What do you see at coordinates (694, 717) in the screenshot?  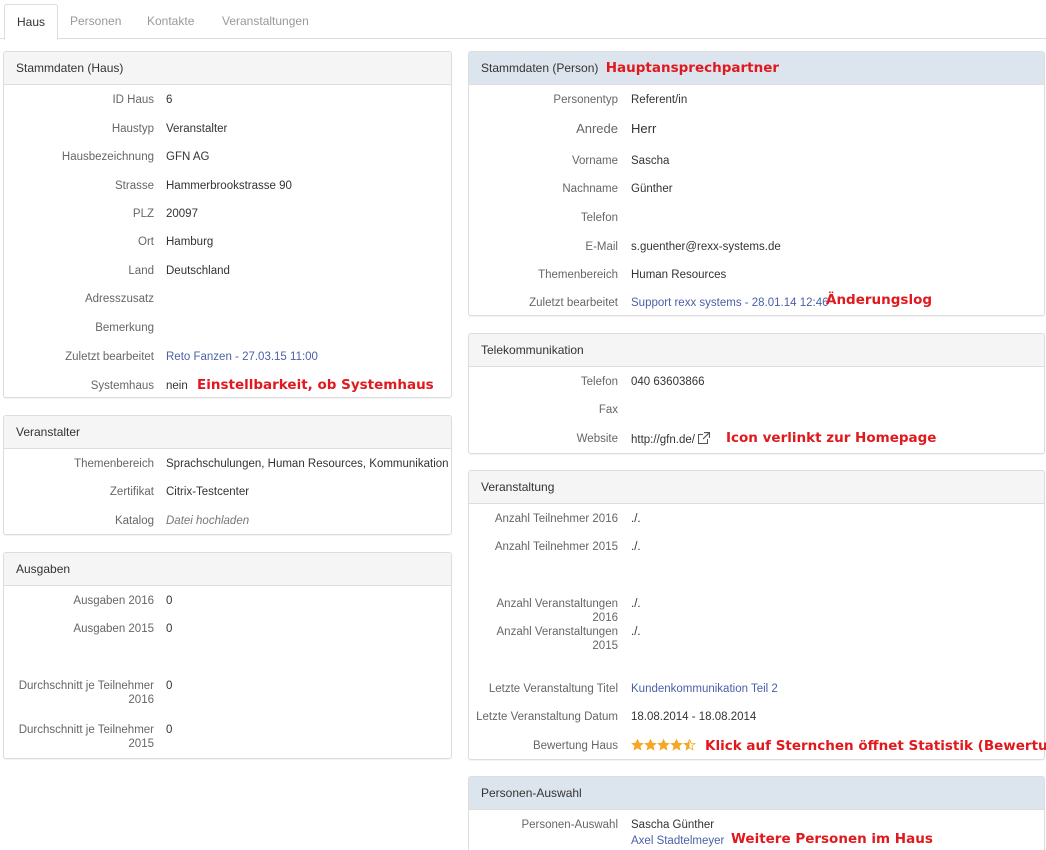 I see `field-value: 18.08.2014 - 18.08.2014` at bounding box center [694, 717].